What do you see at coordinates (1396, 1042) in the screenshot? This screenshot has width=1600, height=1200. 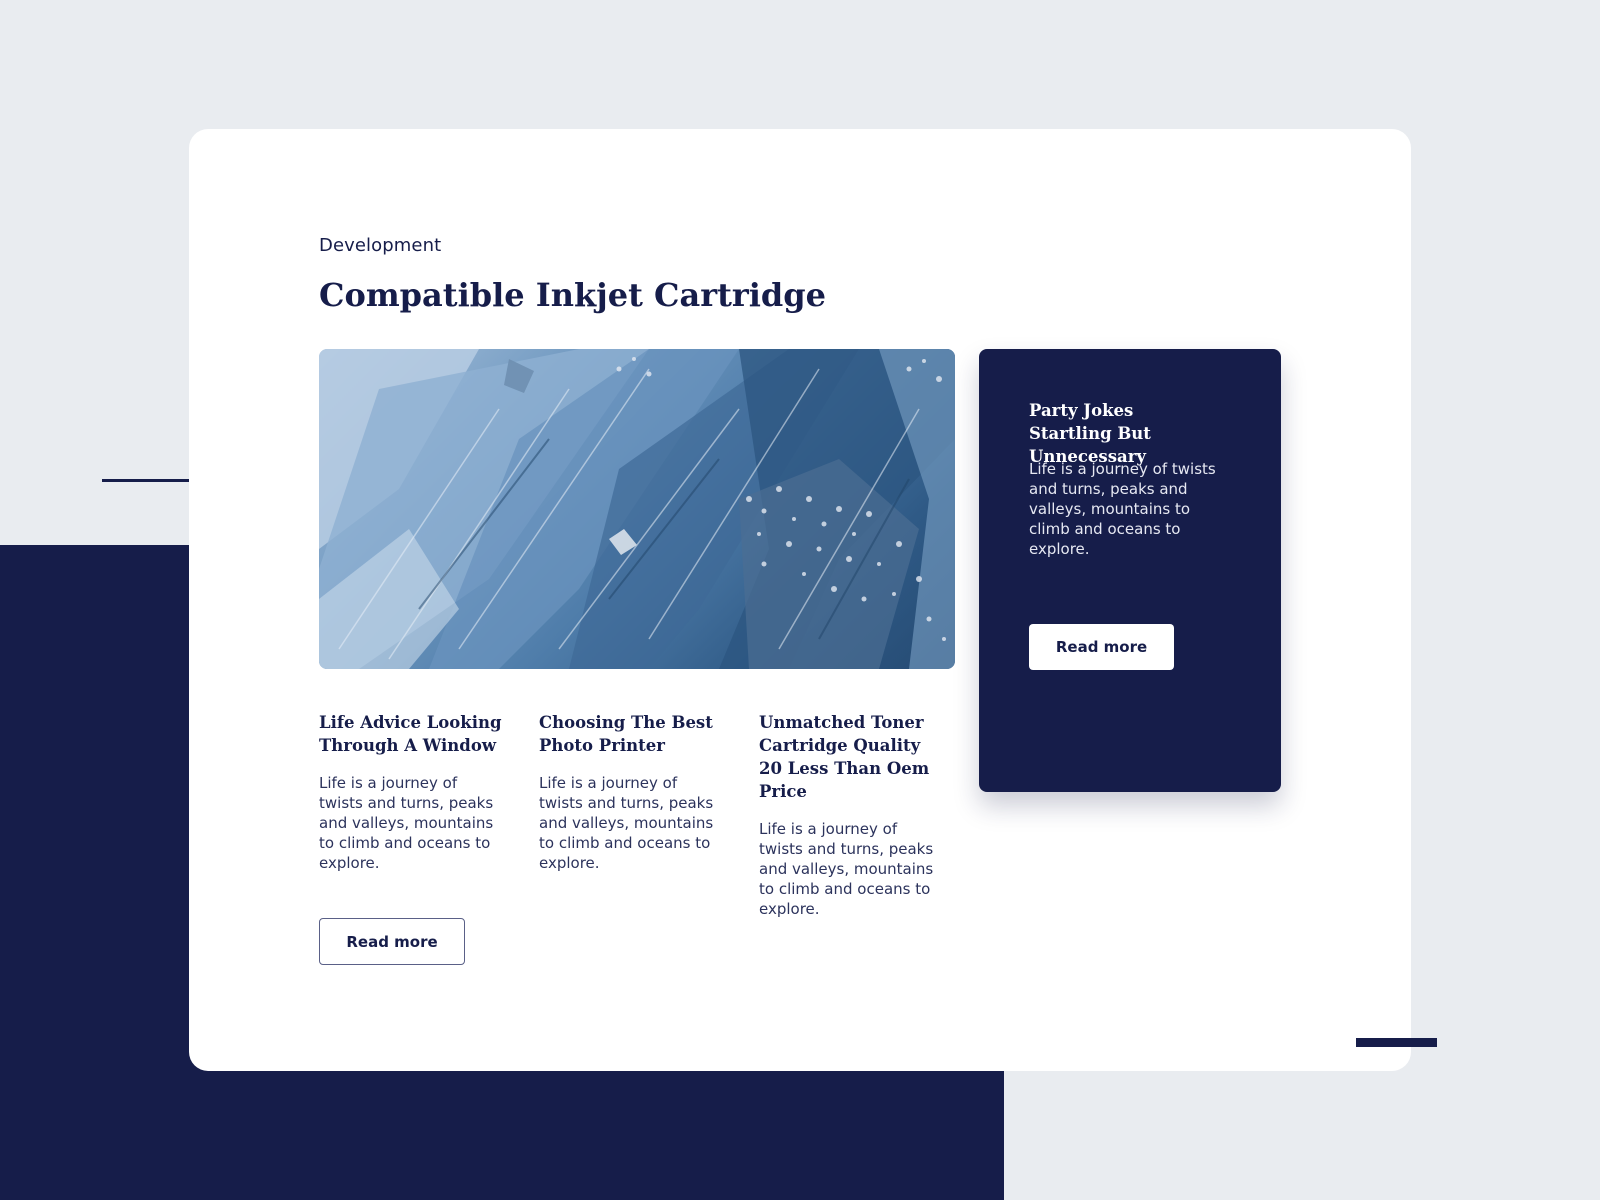 I see `decorative-line-right` at bounding box center [1396, 1042].